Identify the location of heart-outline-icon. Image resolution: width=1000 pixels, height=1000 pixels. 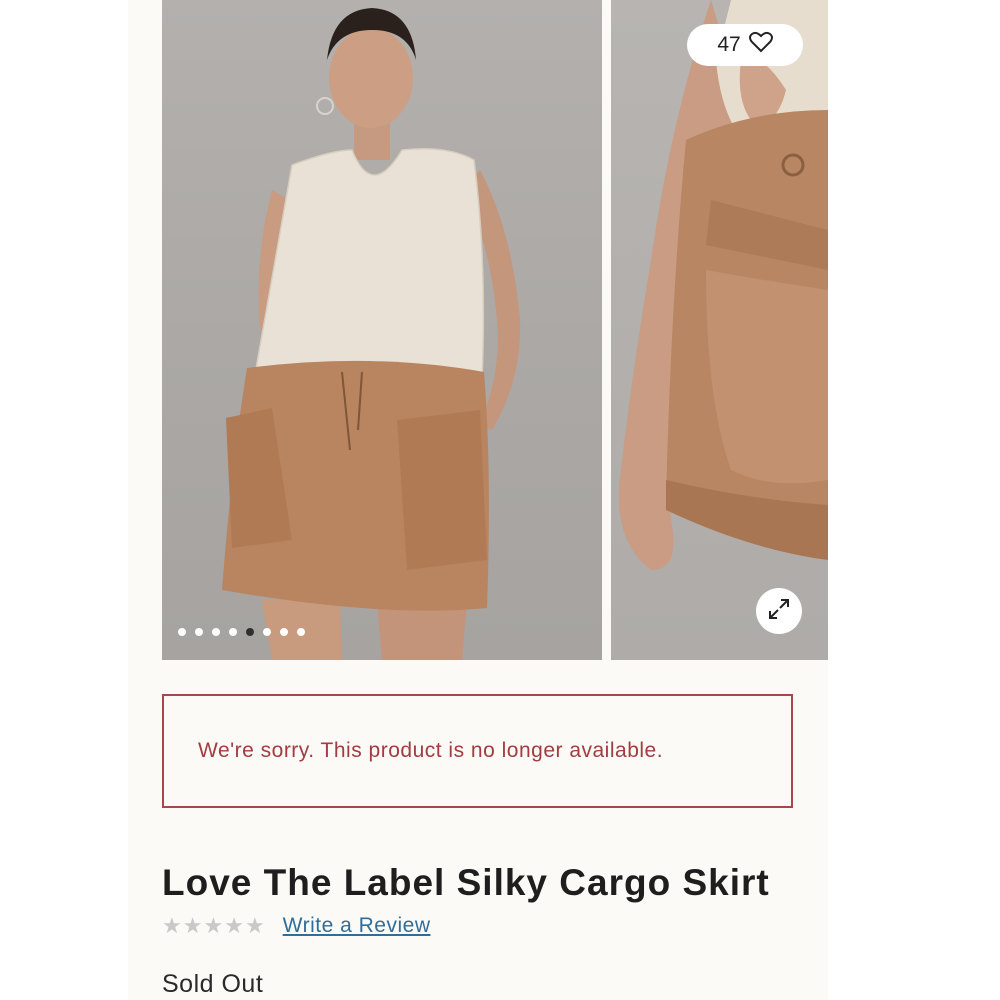
(760, 45).